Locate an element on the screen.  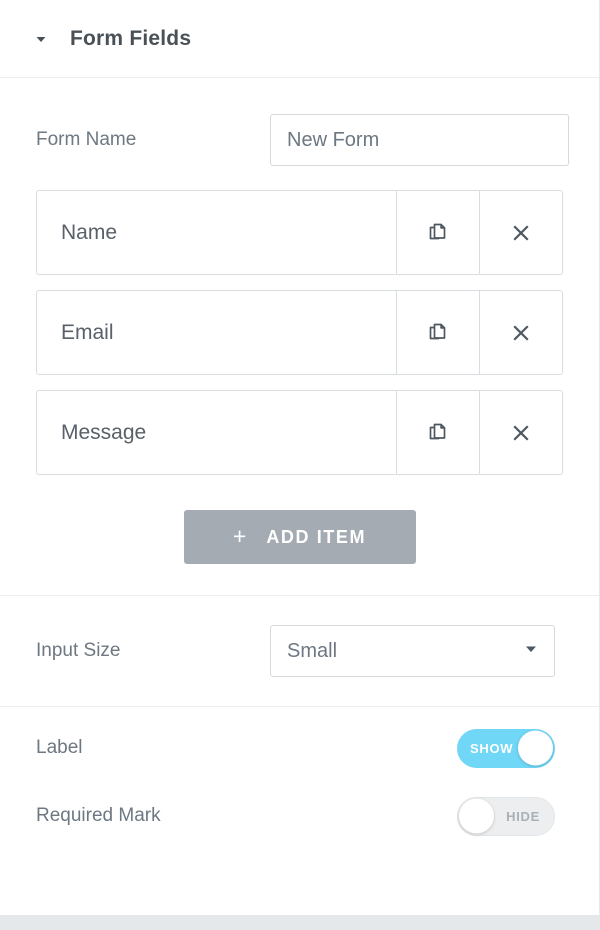
required-mark-label: Required Mark is located at coordinates (98, 815).